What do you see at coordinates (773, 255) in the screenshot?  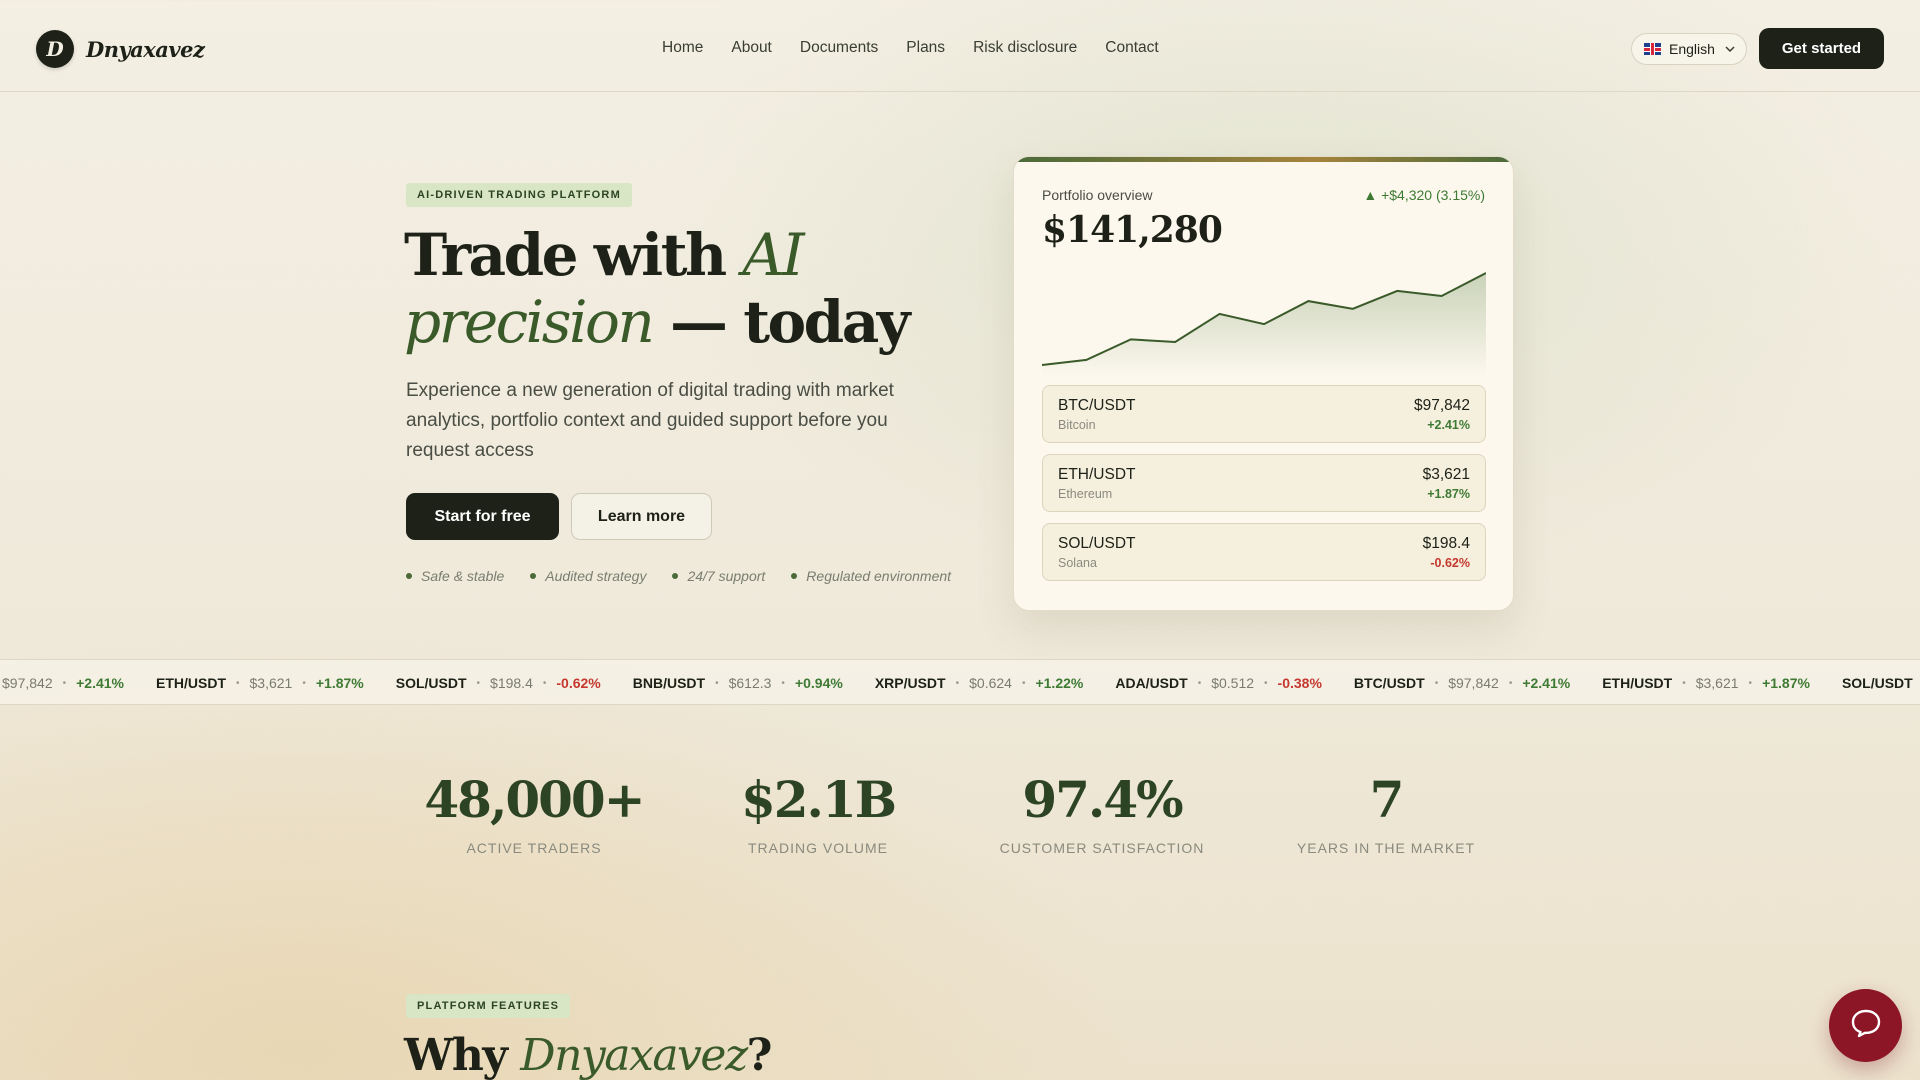 I see `hero-title-emphasis: AI` at bounding box center [773, 255].